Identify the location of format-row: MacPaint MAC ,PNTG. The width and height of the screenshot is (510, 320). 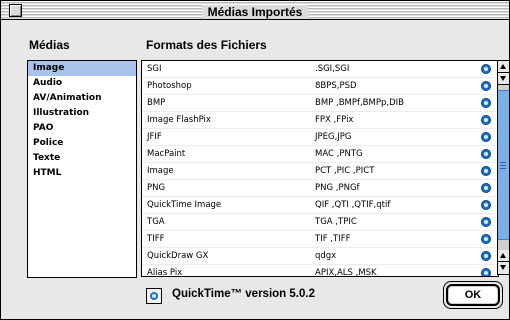
(320, 154).